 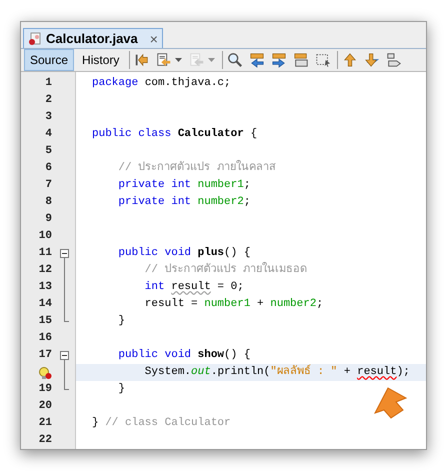 What do you see at coordinates (45, 254) in the screenshot?
I see `line-number: 11` at bounding box center [45, 254].